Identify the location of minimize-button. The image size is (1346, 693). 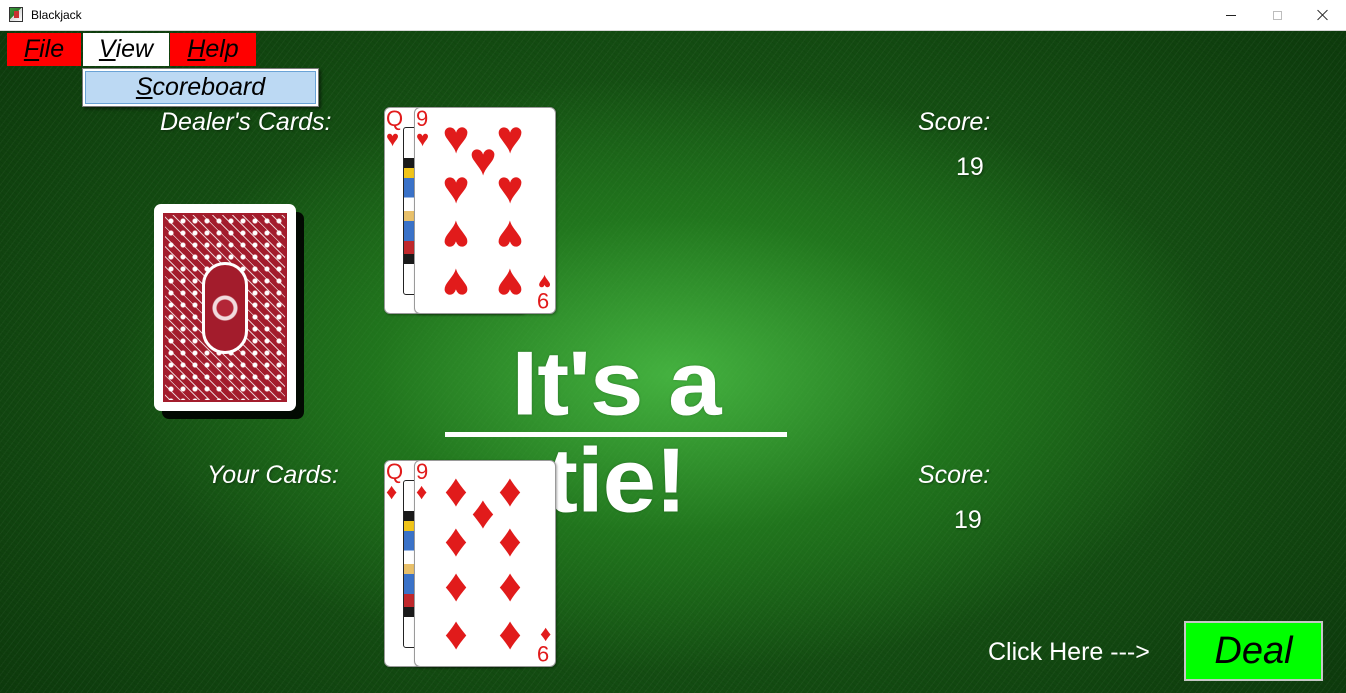
(1231, 15).